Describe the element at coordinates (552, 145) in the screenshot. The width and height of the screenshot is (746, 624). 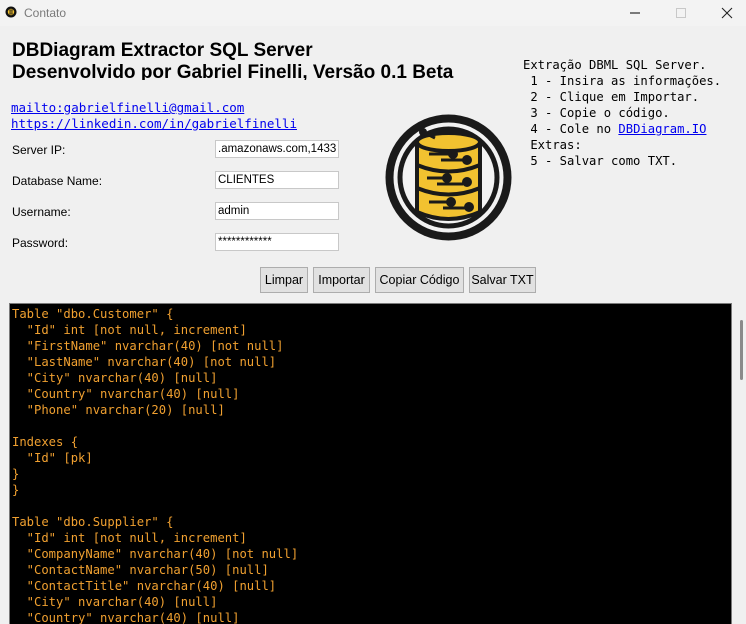
I see `instructions-extras: Extras:` at that location.